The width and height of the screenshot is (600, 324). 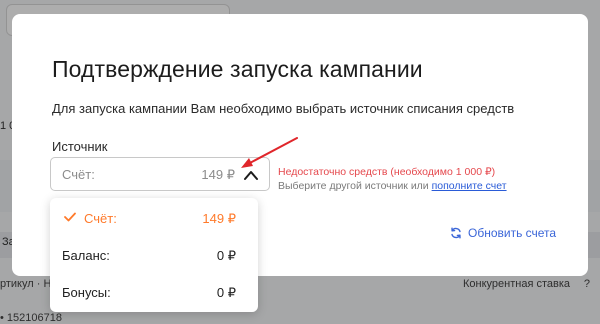 What do you see at coordinates (160, 174) in the screenshot?
I see `source-select: Счёт: 149 ₽` at bounding box center [160, 174].